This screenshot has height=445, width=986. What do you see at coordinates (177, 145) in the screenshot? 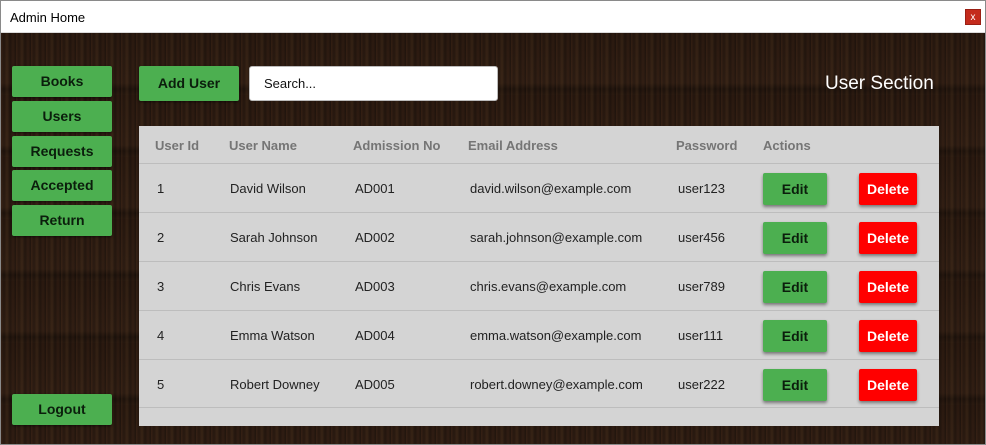
I see `header-user-id: User Id` at bounding box center [177, 145].